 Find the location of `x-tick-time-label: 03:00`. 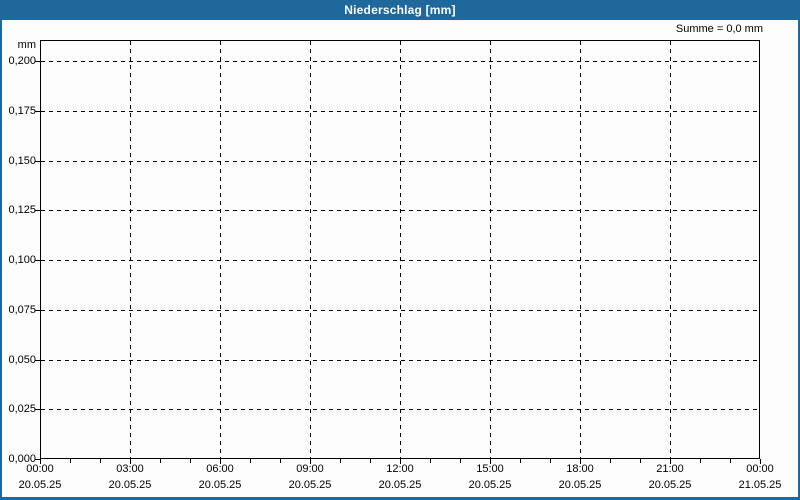

x-tick-time-label: 03:00 is located at coordinates (130, 469).